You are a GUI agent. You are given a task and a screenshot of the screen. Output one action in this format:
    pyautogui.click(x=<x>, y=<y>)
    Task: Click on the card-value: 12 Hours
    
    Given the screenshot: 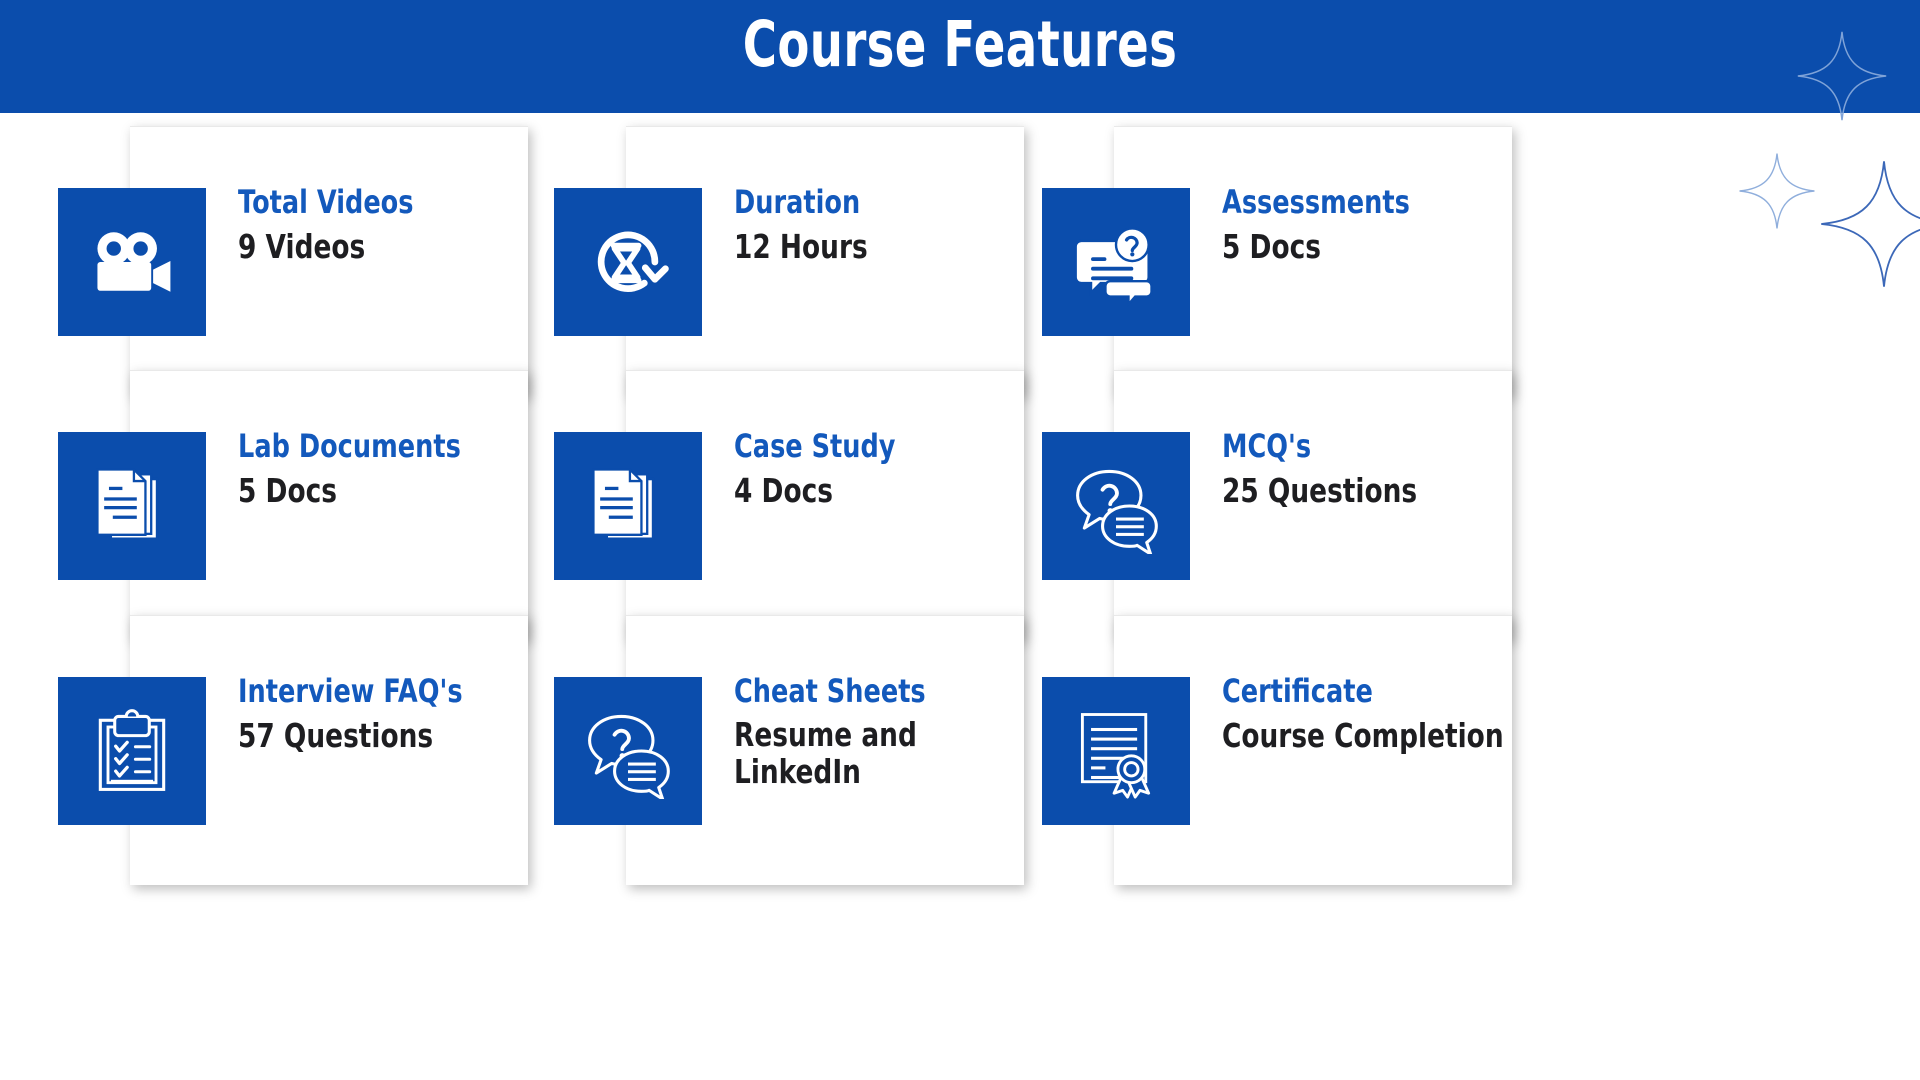 What is the action you would take?
    pyautogui.click(x=801, y=246)
    